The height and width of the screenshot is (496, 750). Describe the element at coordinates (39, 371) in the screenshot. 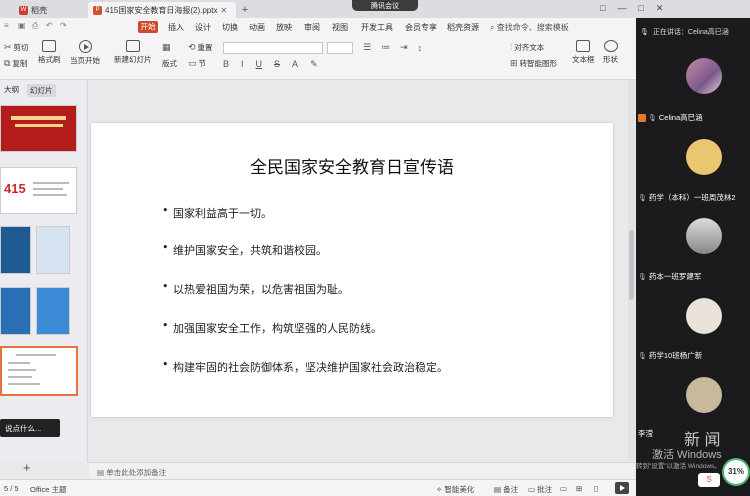

I see `slide-thumbnail-5-selected` at that location.